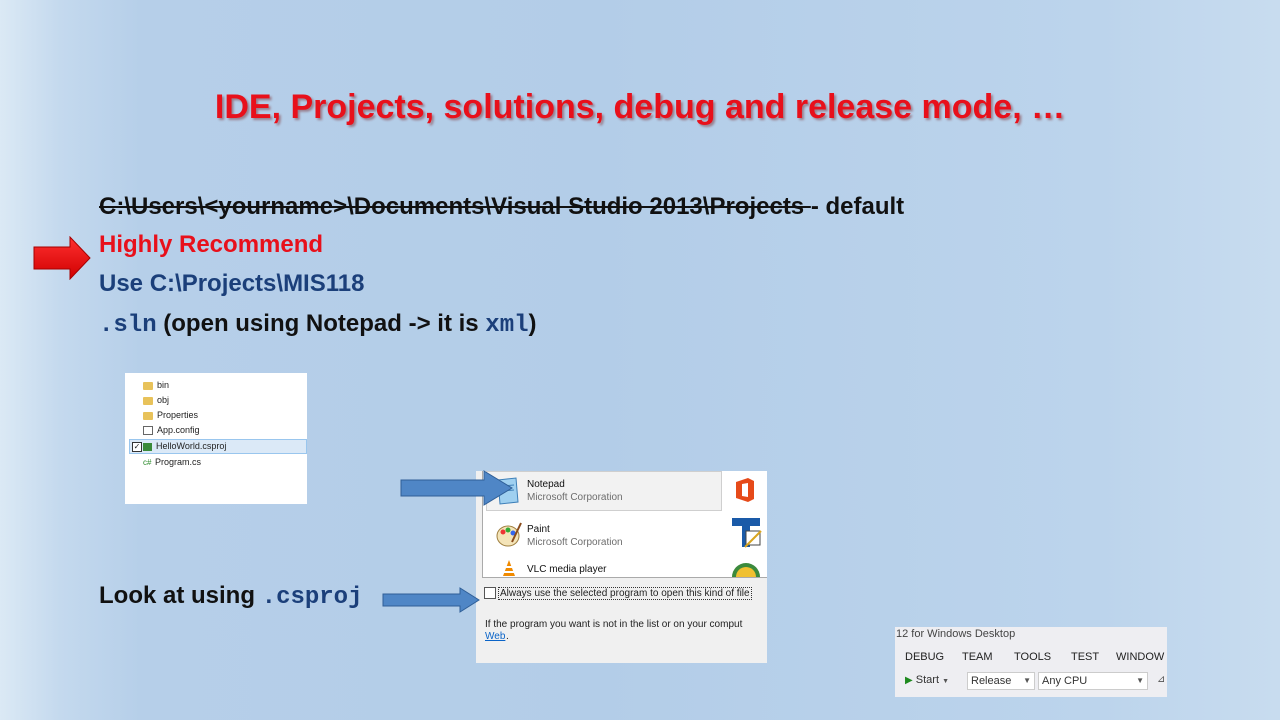  Describe the element at coordinates (857, 206) in the screenshot. I see `default-label: - default` at that location.